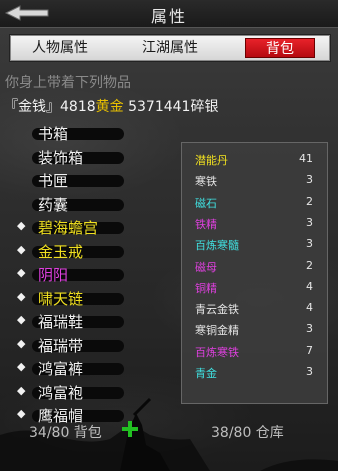  What do you see at coordinates (68, 228) in the screenshot?
I see `equipment-item-label: 碧海蟾宫` at bounding box center [68, 228].